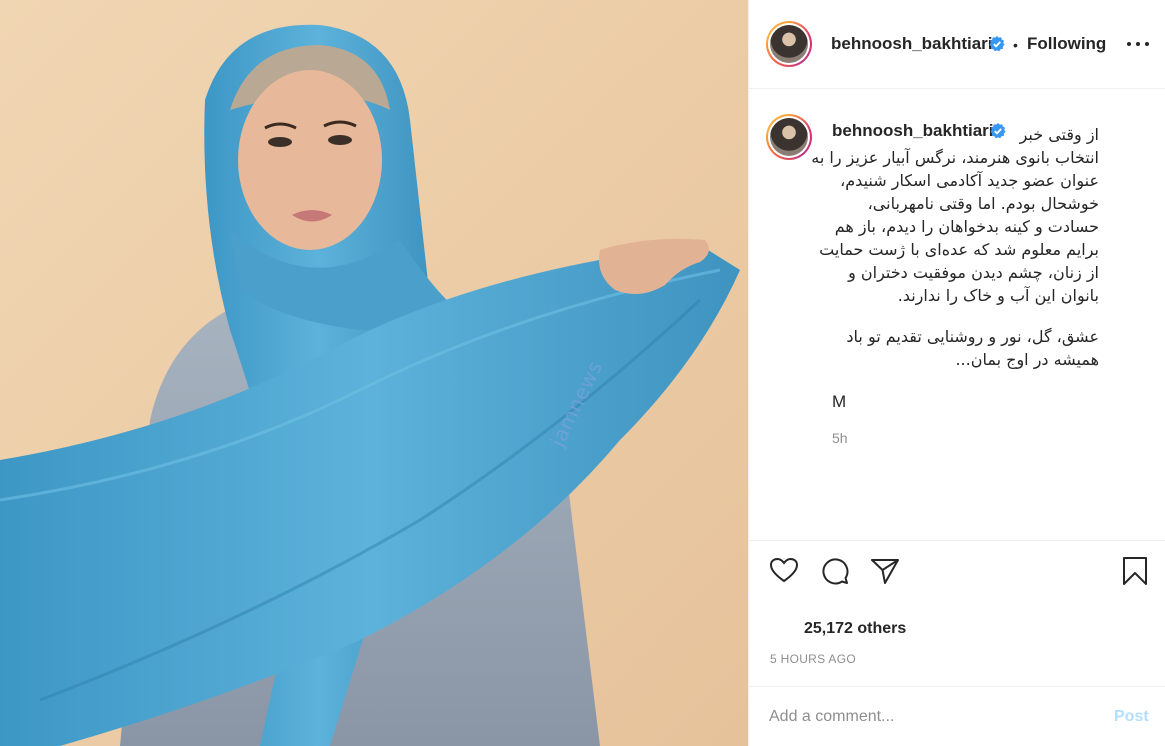 The image size is (1165, 746). I want to click on comment-input, so click(929, 717).